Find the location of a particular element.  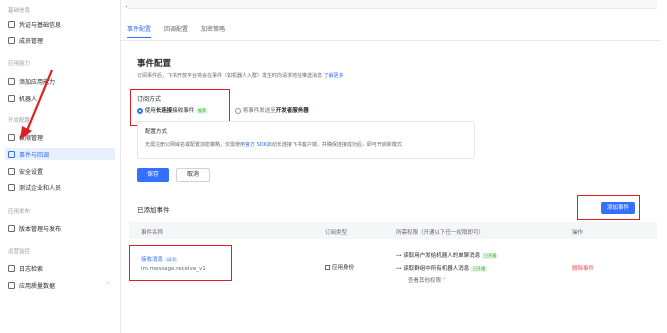

add-event-button: 添加事件 is located at coordinates (618, 208).